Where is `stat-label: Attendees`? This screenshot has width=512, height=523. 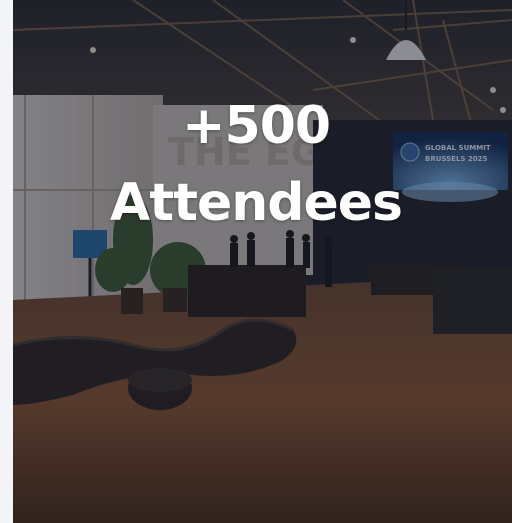
stat-label: Attendees is located at coordinates (256, 203).